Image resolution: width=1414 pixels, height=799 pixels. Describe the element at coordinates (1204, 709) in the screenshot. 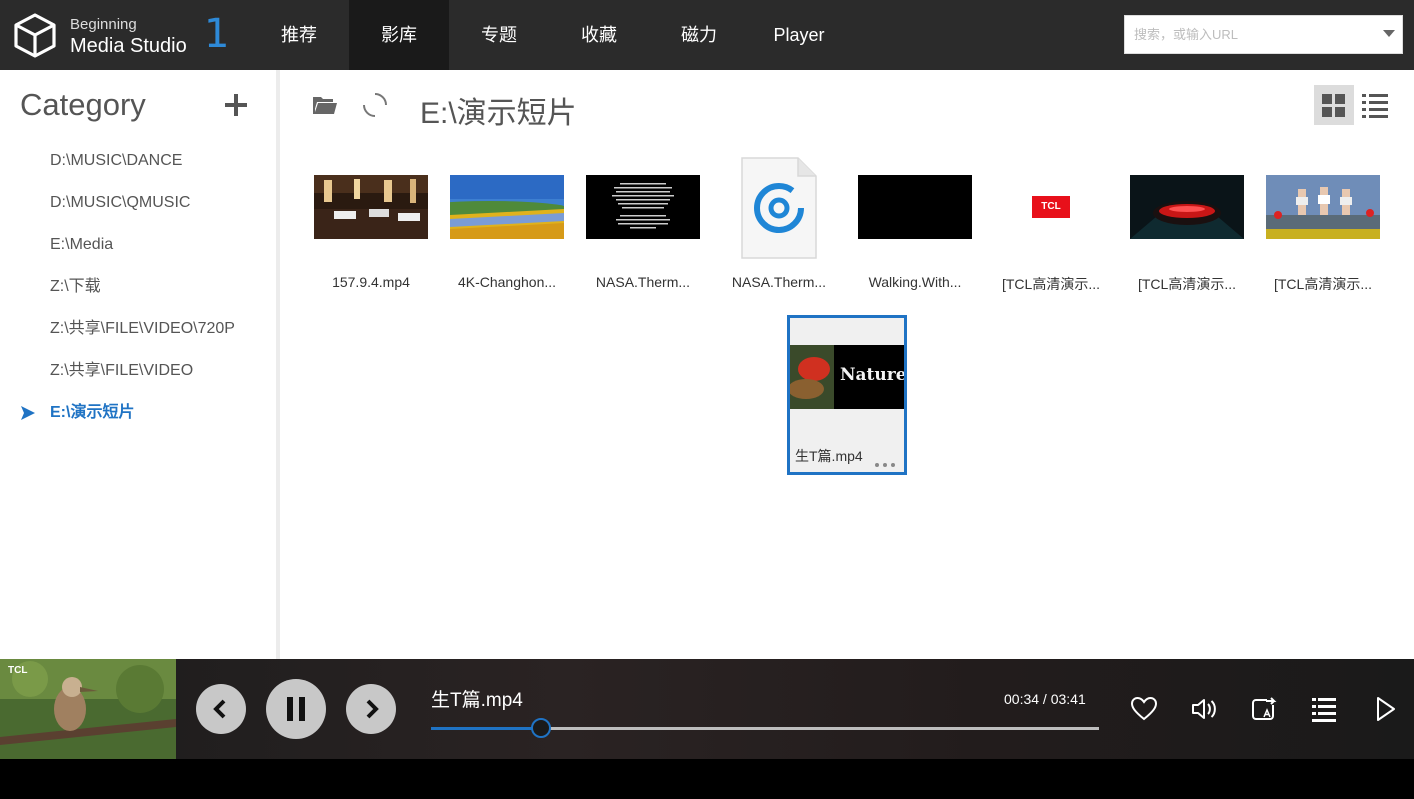

I see `volume-icon` at that location.